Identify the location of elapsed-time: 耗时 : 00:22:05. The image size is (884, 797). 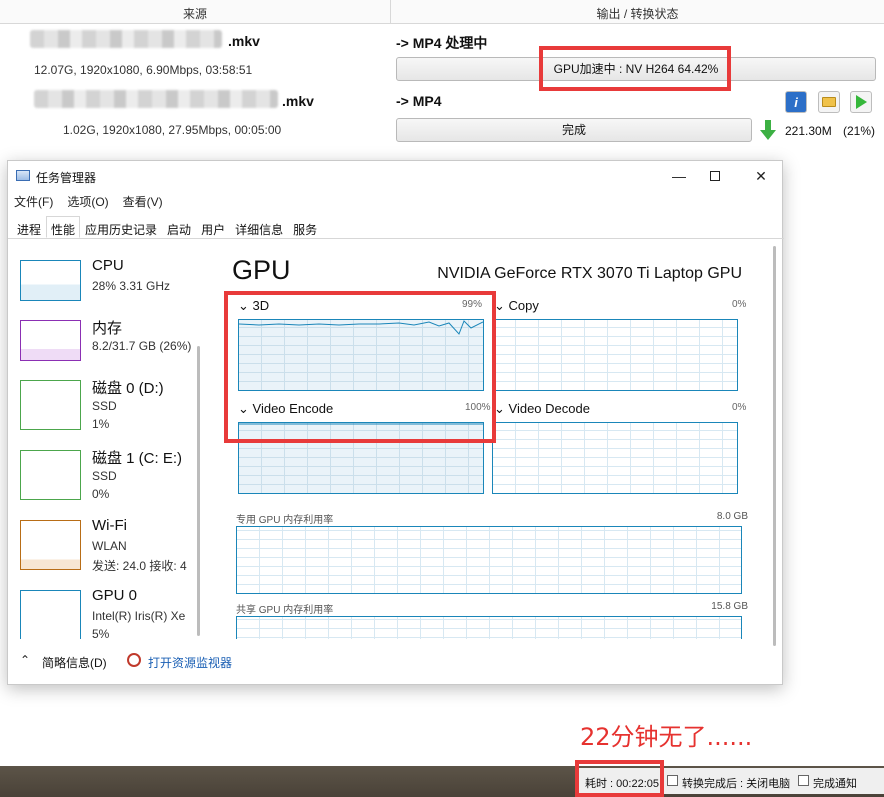
(622, 784).